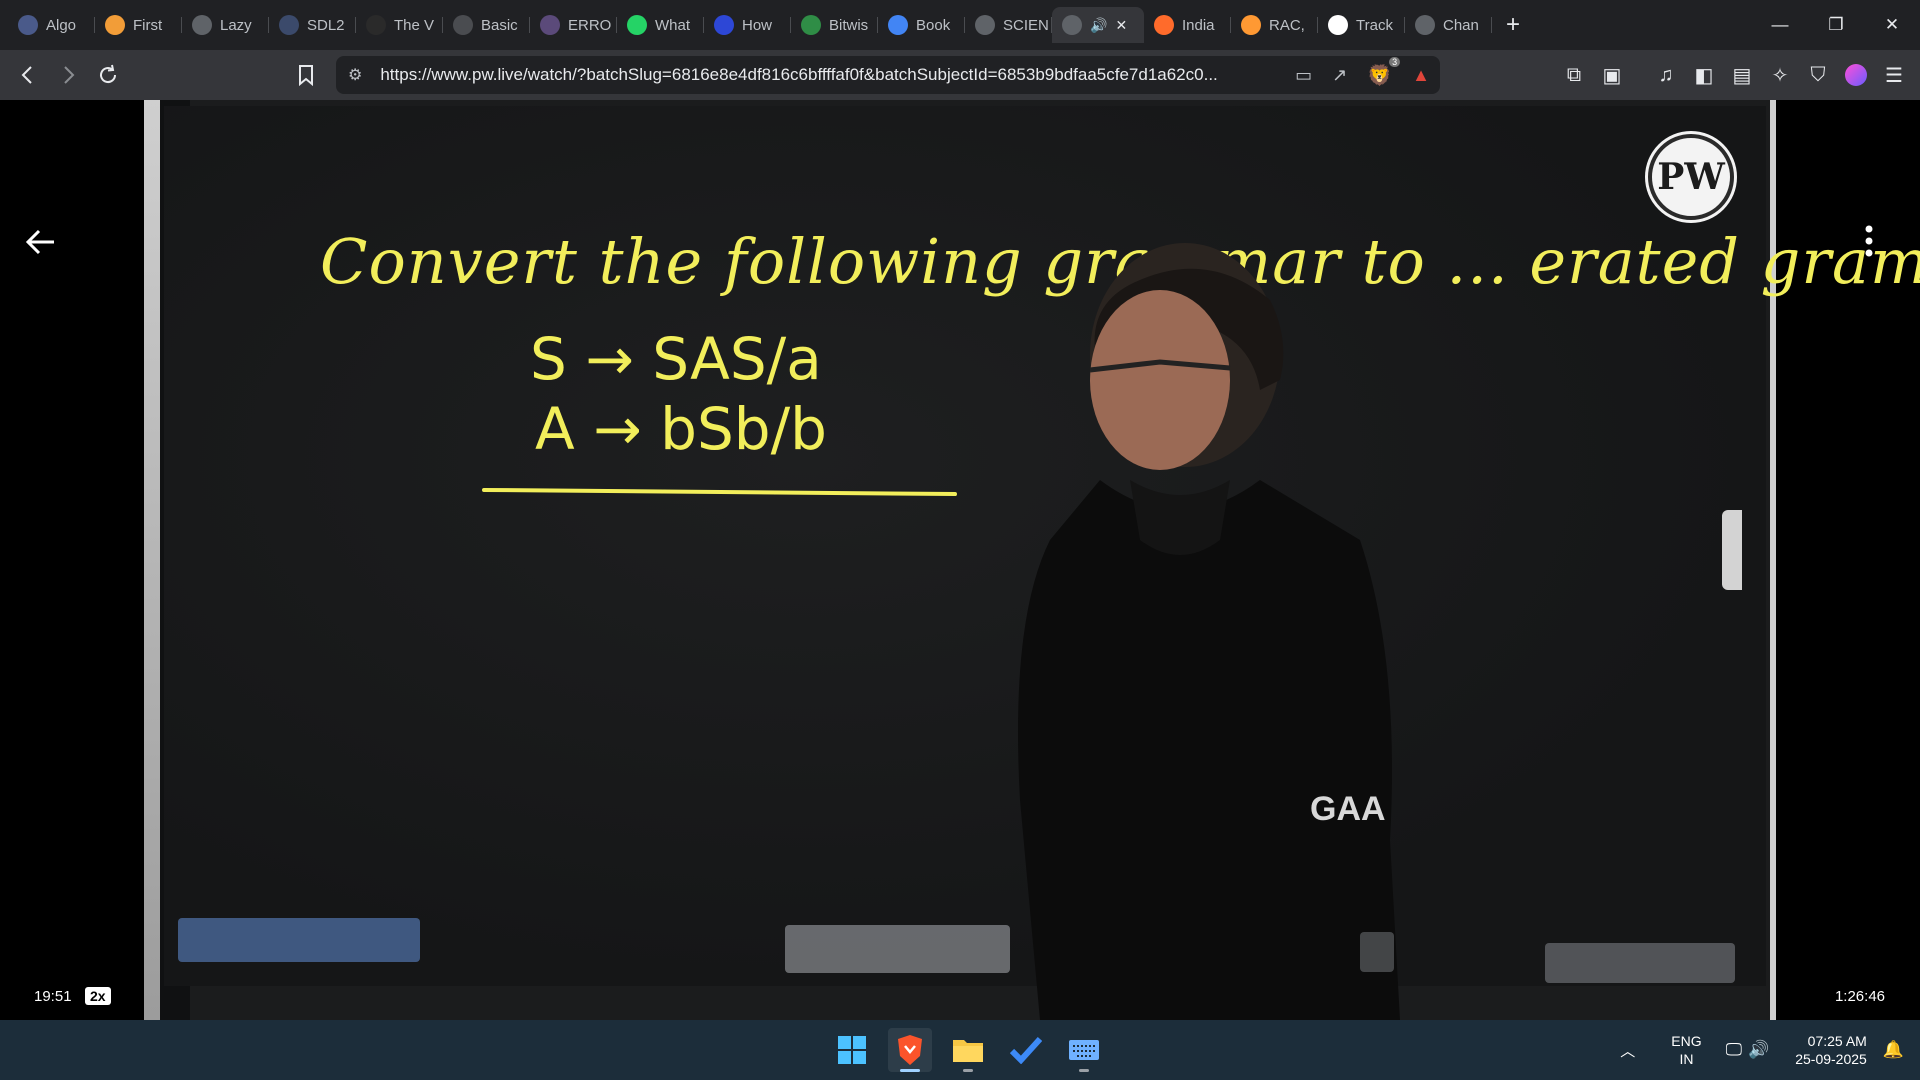  Describe the element at coordinates (673, 25) in the screenshot. I see `tab-label: What` at that location.